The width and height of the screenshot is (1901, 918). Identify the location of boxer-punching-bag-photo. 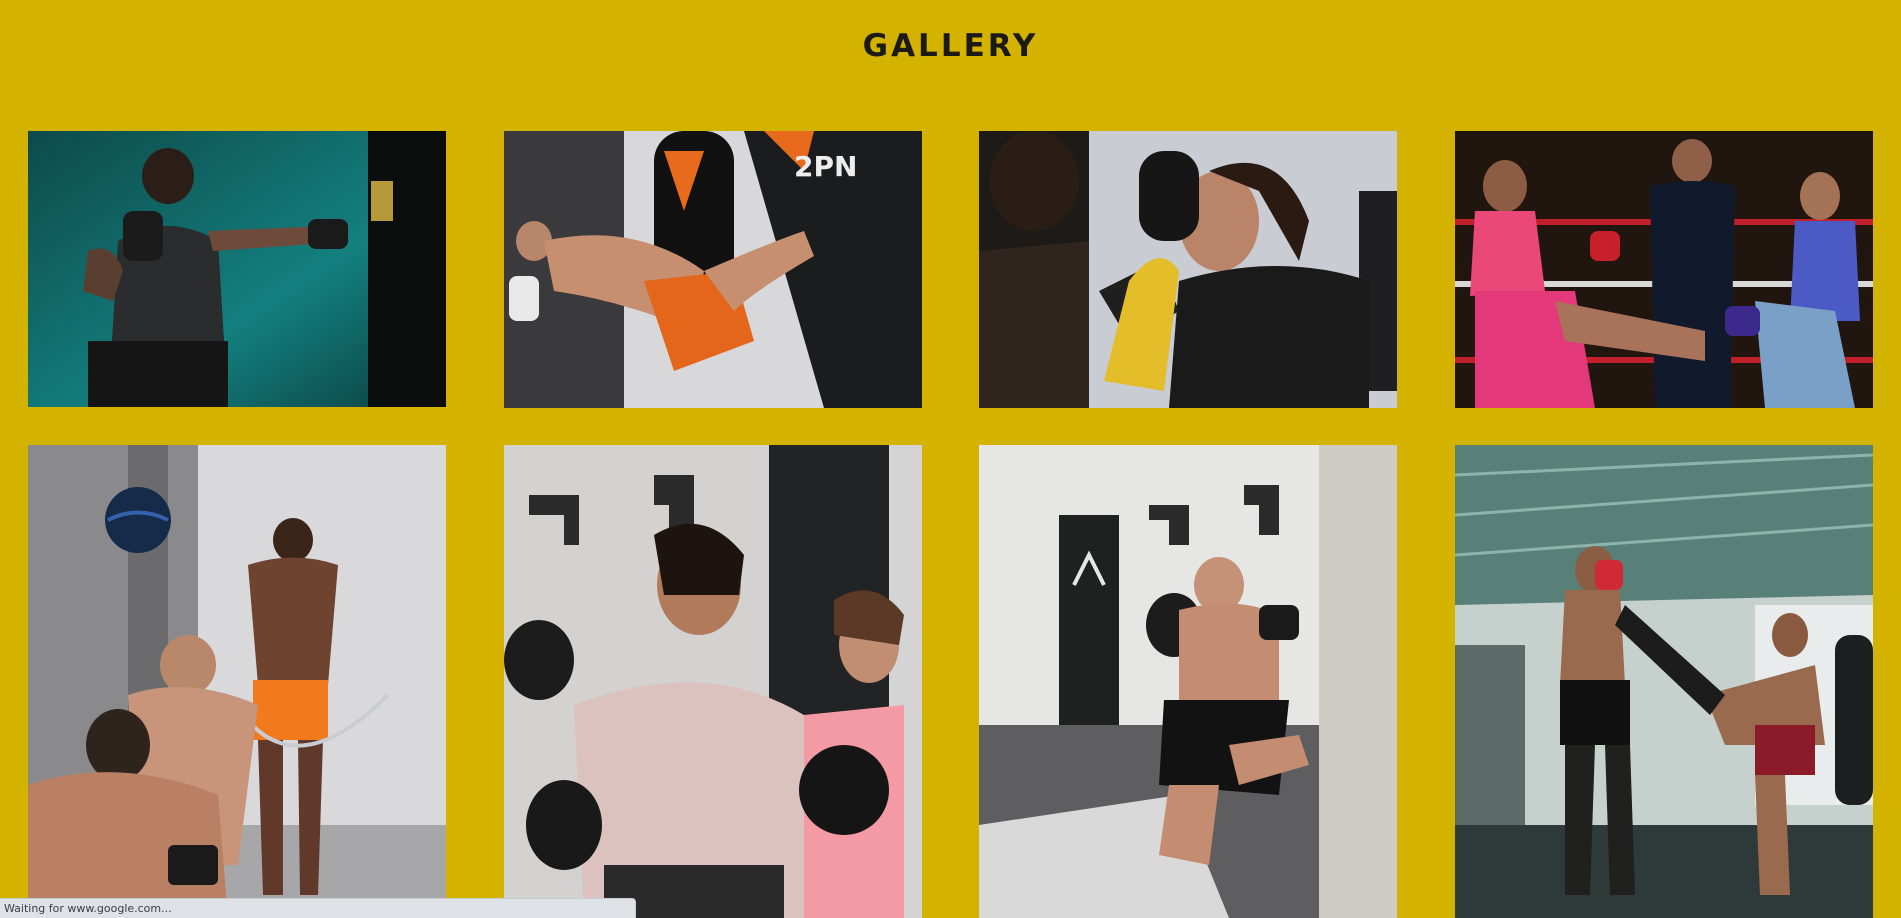
(237, 269).